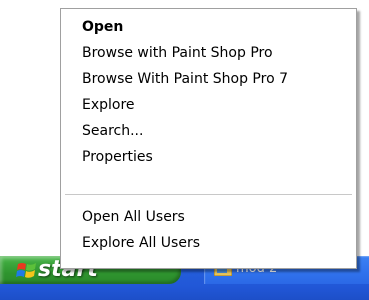  I want to click on menu-item-browse-psp: Browse with Paint Shop Pro, so click(177, 53).